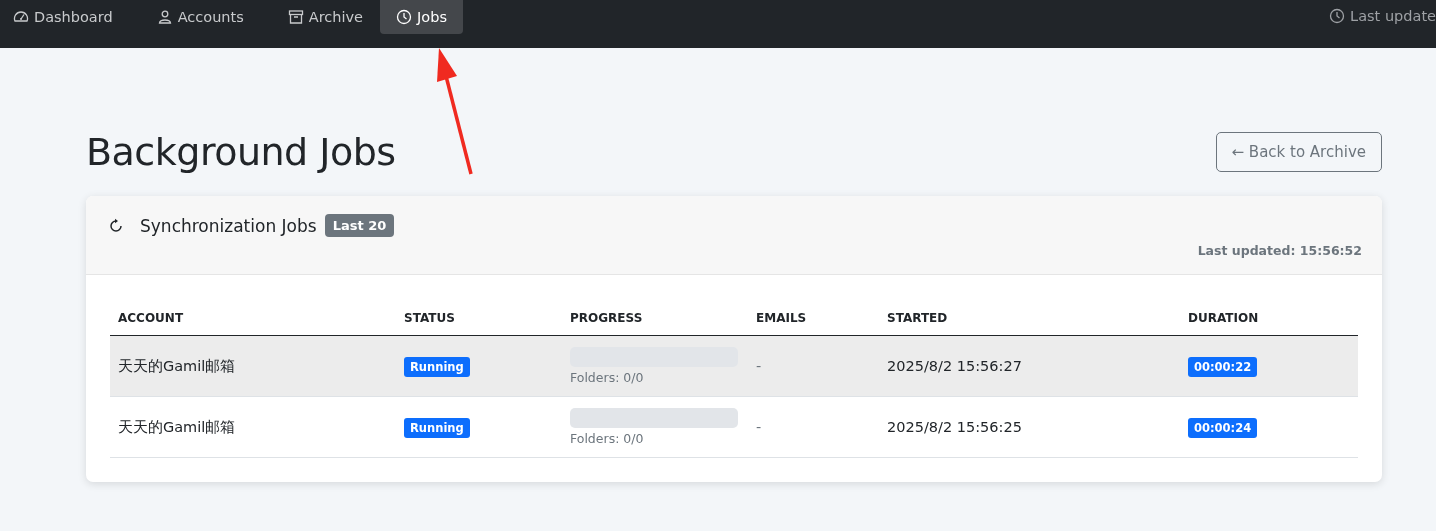  Describe the element at coordinates (813, 320) in the screenshot. I see `column-header: EMAILS` at that location.